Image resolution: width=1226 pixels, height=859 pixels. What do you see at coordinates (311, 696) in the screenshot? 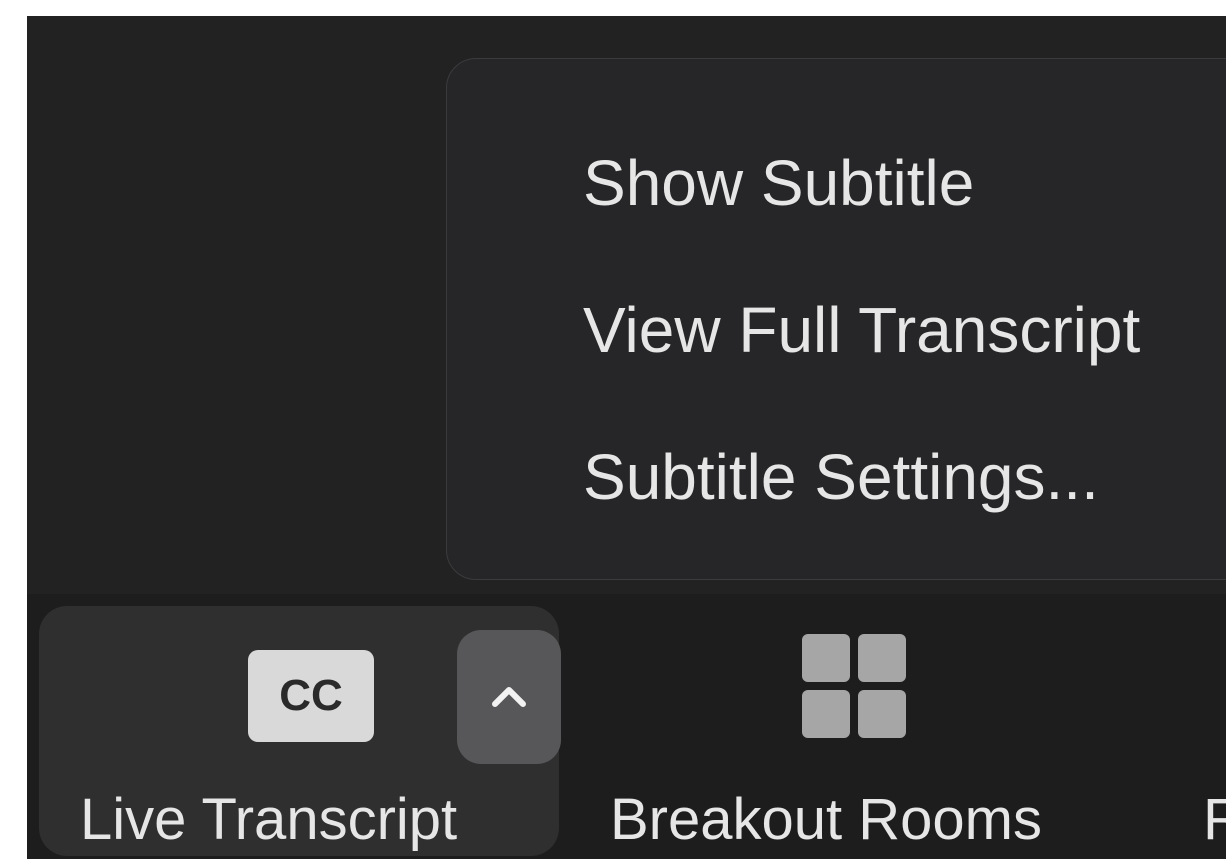
I see `cc-icon: CC` at bounding box center [311, 696].